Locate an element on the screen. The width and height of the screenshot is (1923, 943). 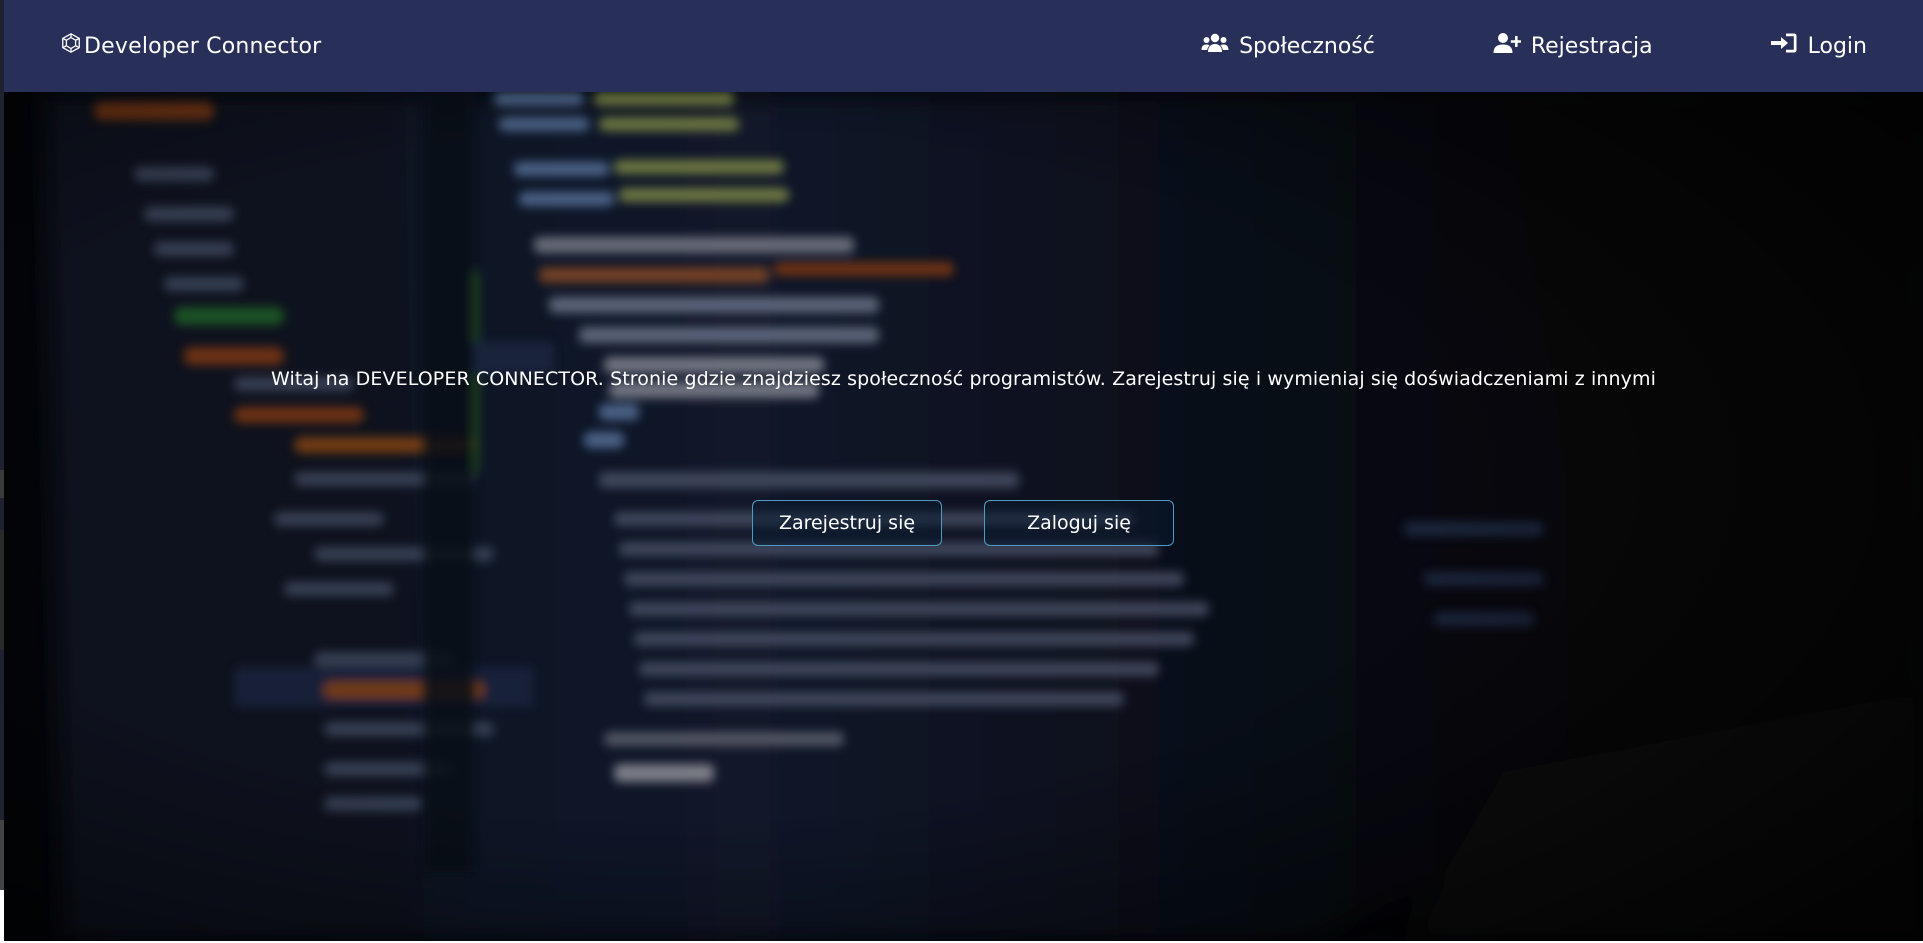
nav-link-login-label: Login is located at coordinates (1837, 46).